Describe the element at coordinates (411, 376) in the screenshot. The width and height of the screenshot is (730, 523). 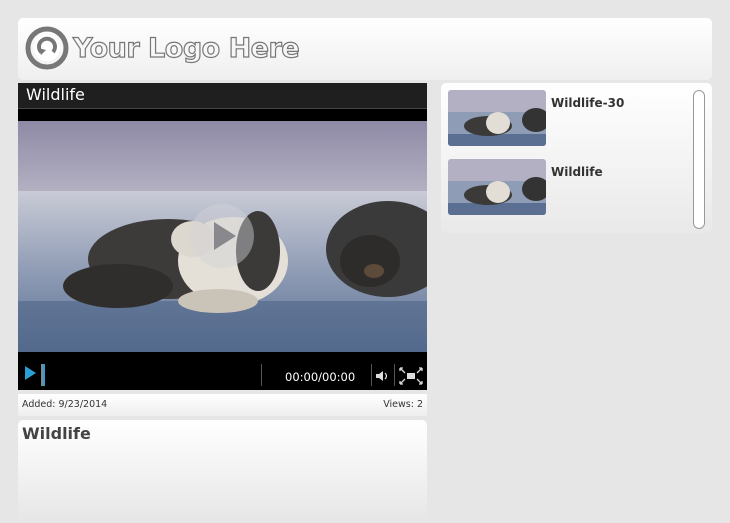
I see `fullscreen-icon` at that location.